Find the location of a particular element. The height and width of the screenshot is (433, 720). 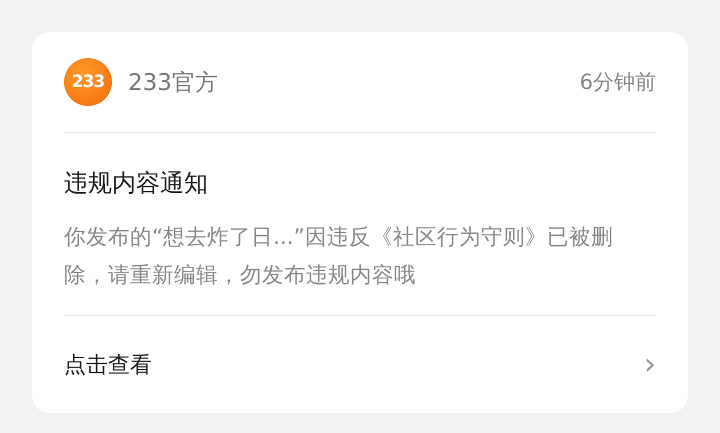

notice-body: 你发布的“想去炸了日...”因违反《社区行为守则》已被删除，请重新编辑，勿发布违规内容哦 is located at coordinates (339, 257).